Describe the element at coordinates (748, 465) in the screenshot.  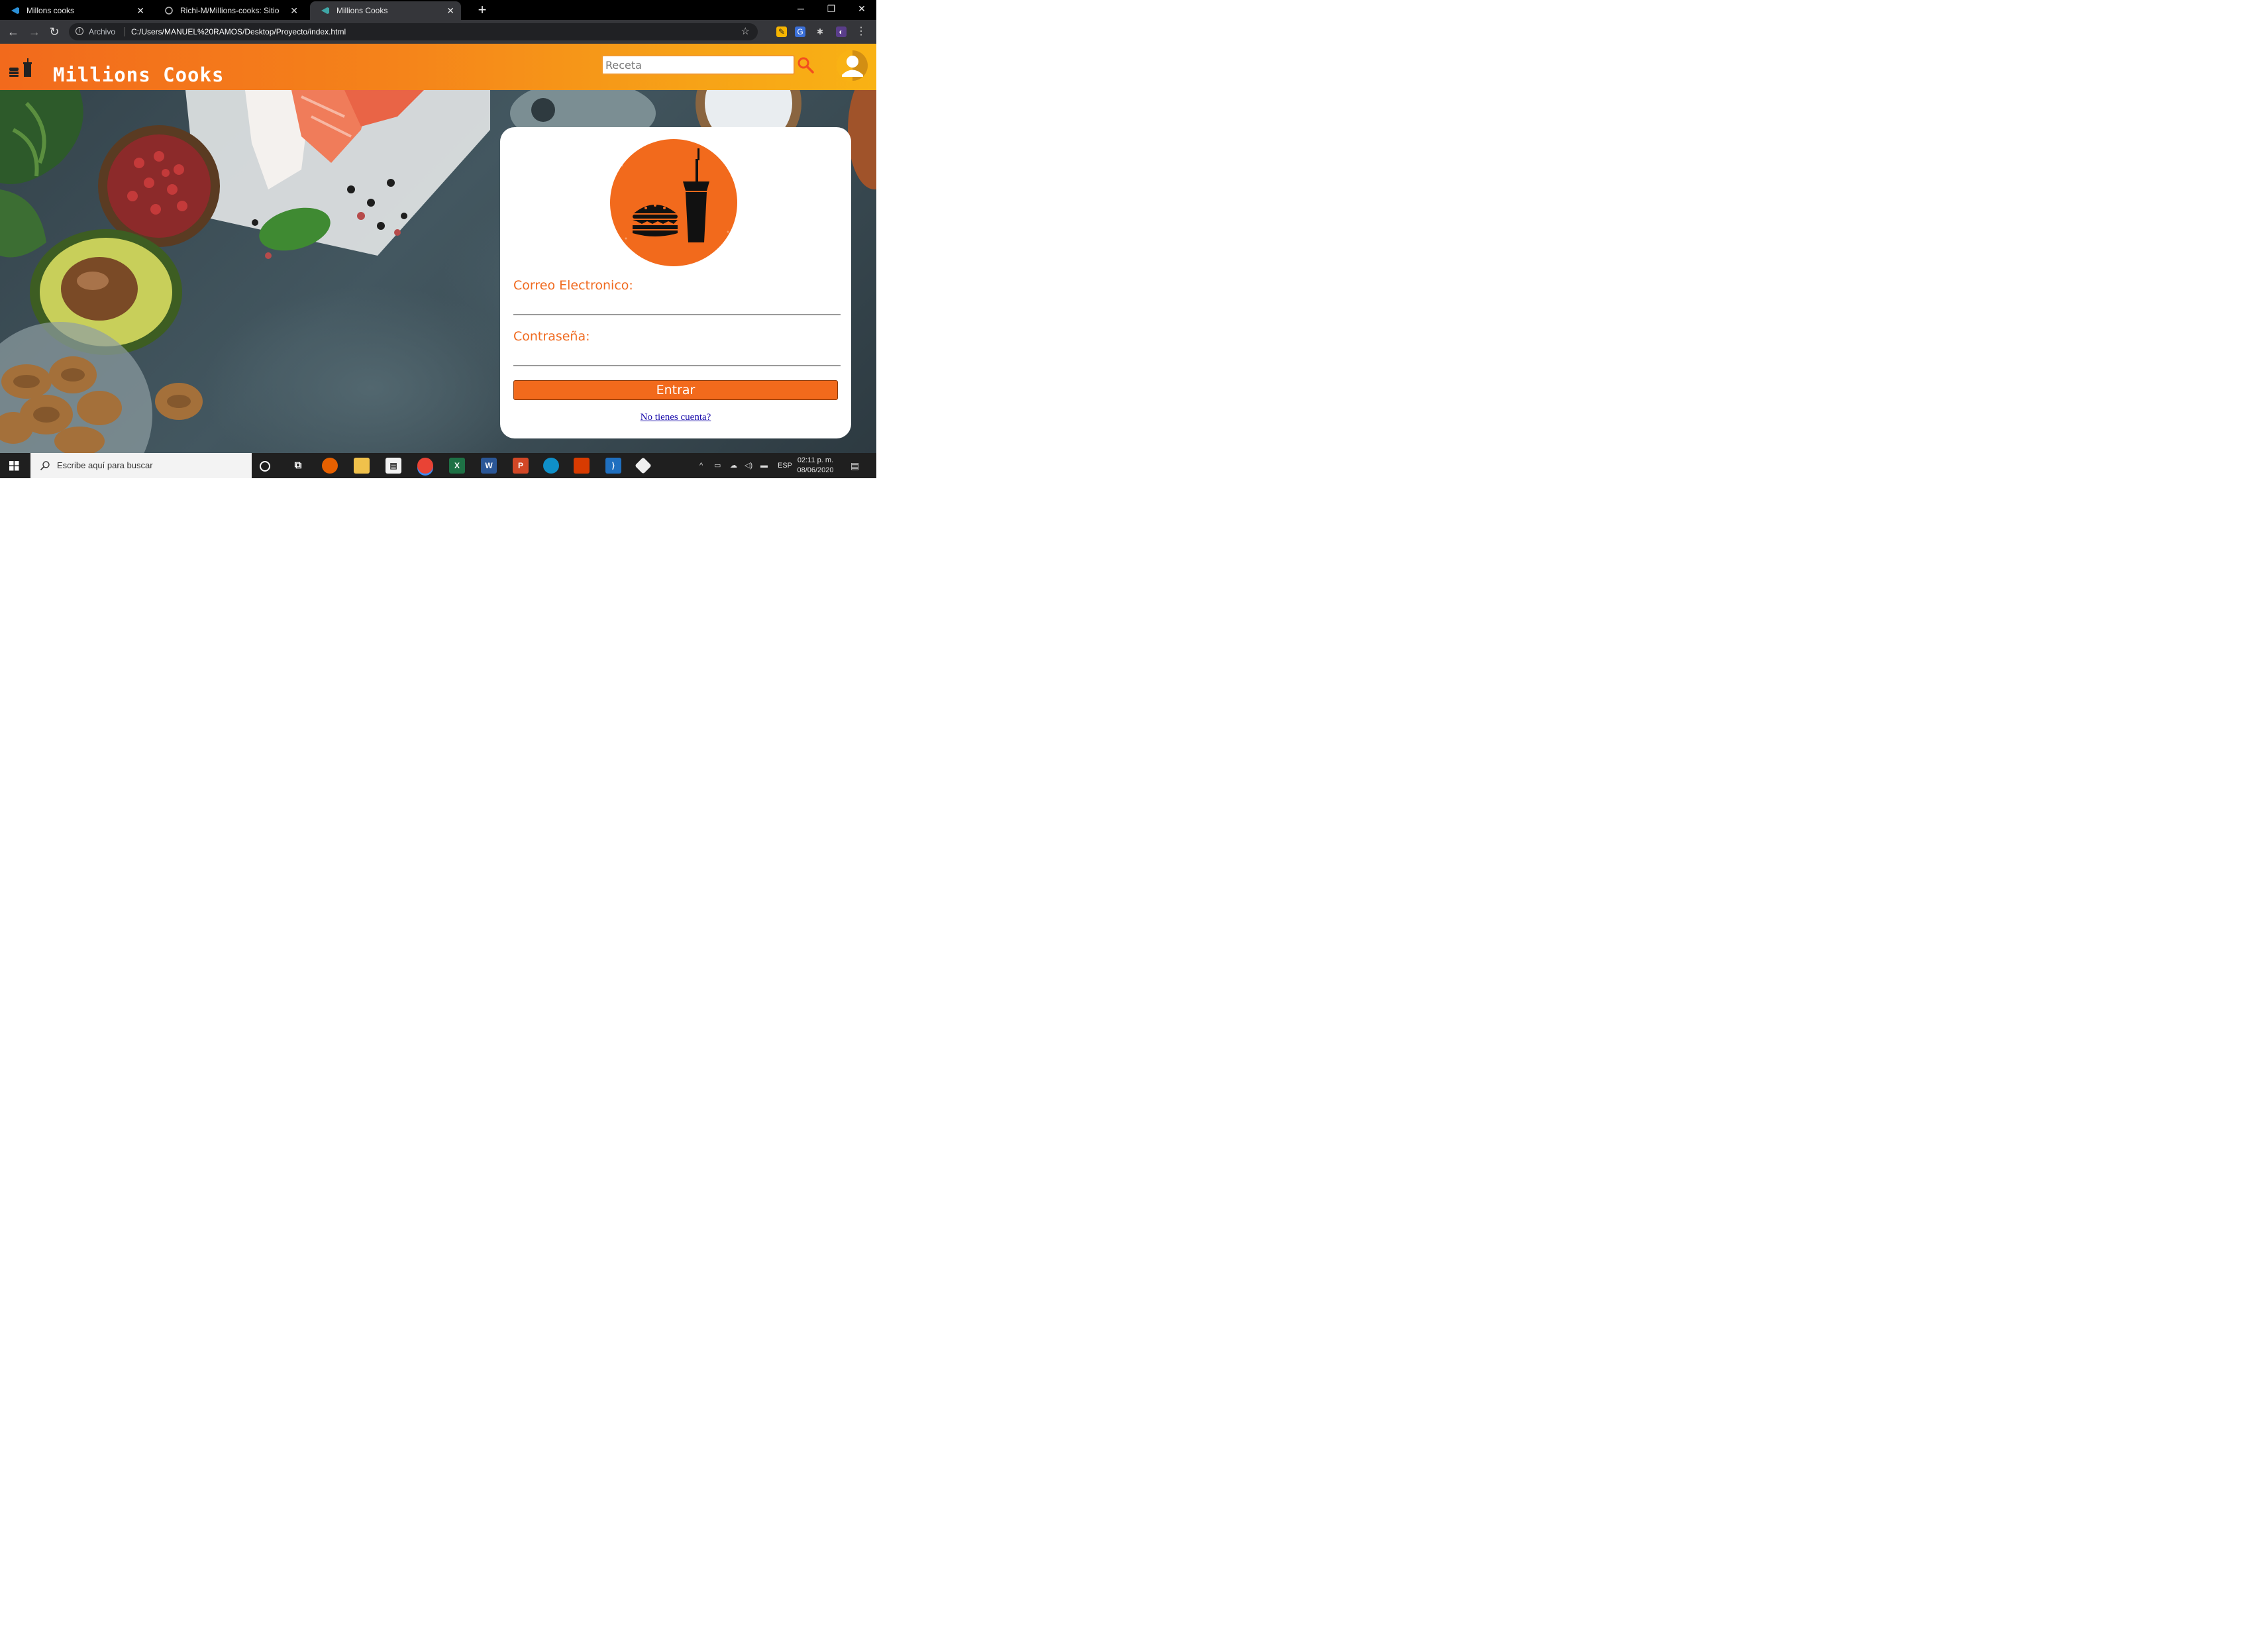
I see `volume-icon: ◁)` at that location.